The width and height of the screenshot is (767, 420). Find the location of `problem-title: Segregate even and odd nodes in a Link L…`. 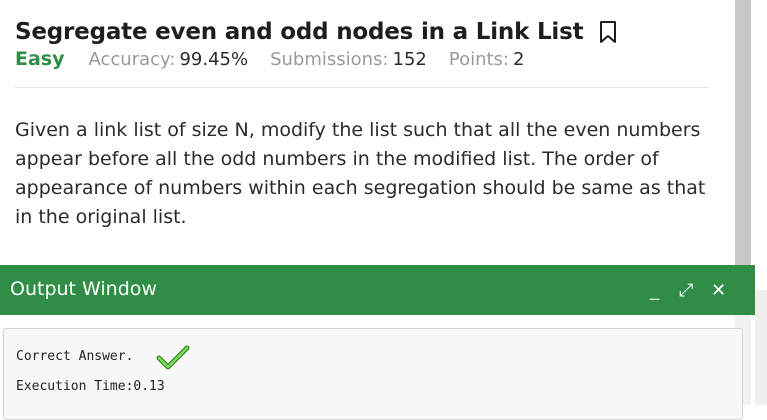

problem-title: Segregate even and odd nodes in a Link L… is located at coordinates (299, 32).